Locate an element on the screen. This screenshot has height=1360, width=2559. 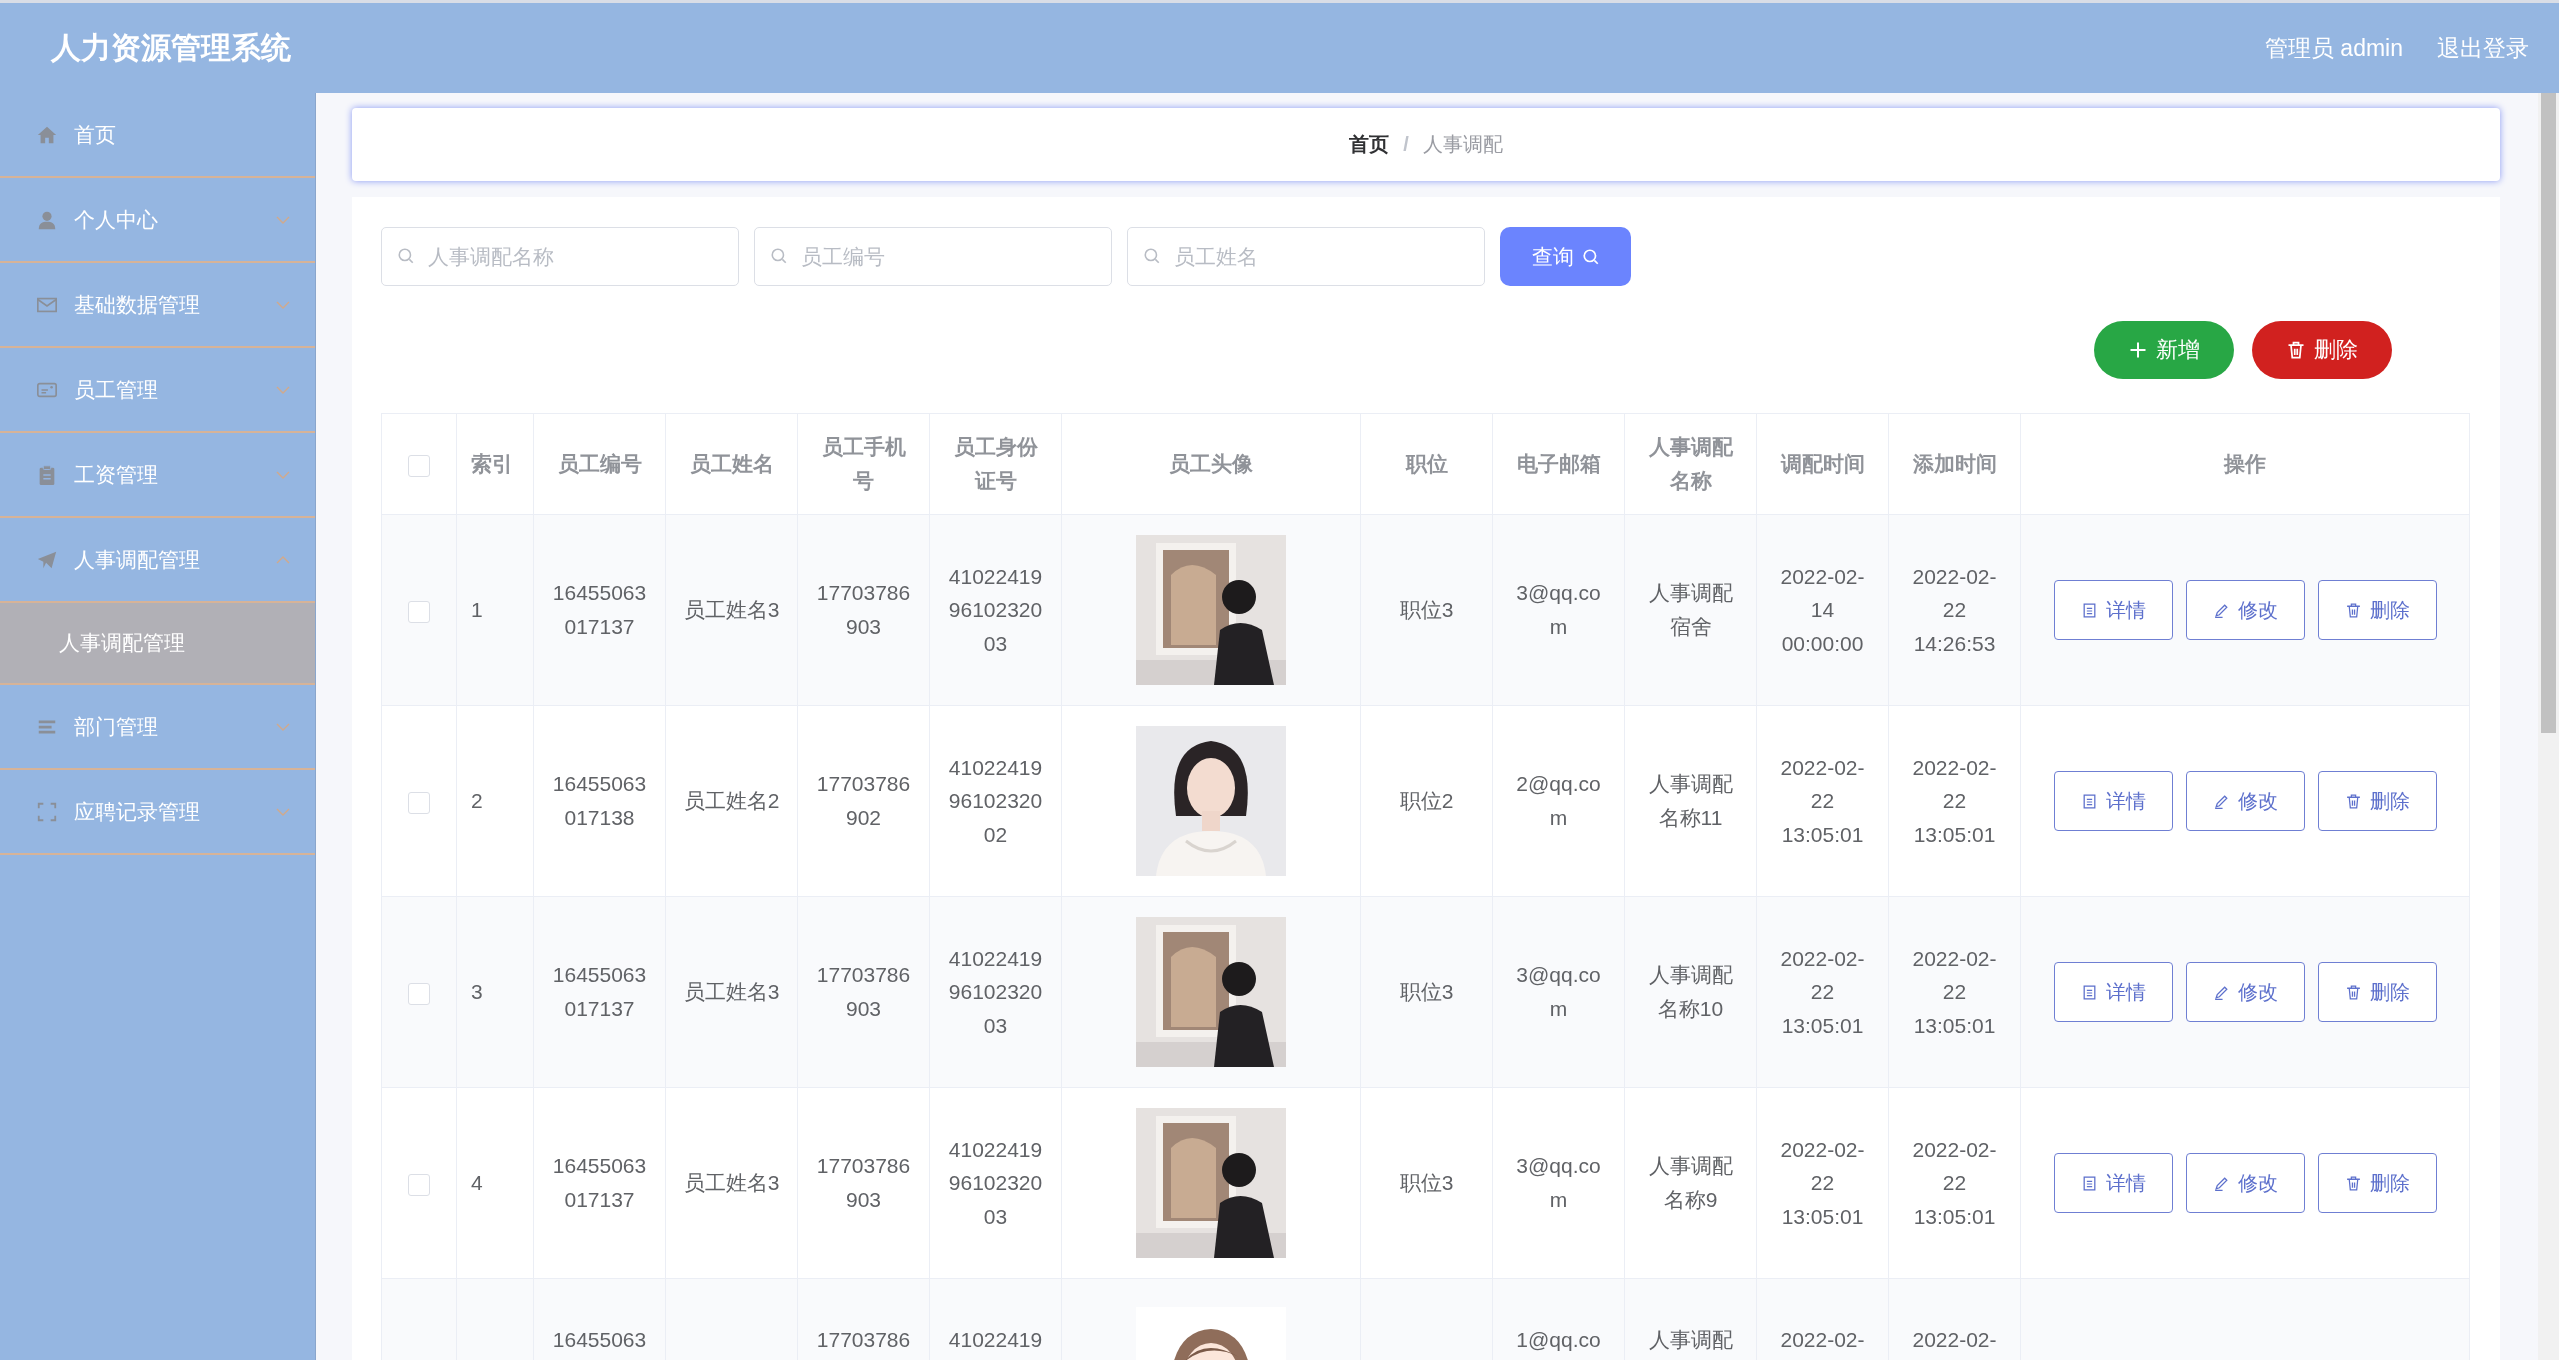
row-index: 3 is located at coordinates (477, 992).